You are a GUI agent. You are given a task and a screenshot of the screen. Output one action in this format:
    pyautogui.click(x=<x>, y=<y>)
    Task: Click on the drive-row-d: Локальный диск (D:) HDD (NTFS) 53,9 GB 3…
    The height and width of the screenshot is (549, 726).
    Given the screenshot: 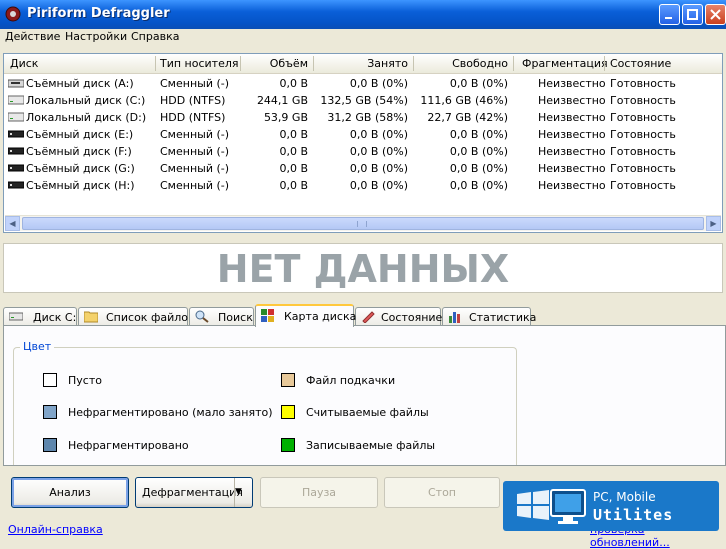 What is the action you would take?
    pyautogui.click(x=363, y=117)
    